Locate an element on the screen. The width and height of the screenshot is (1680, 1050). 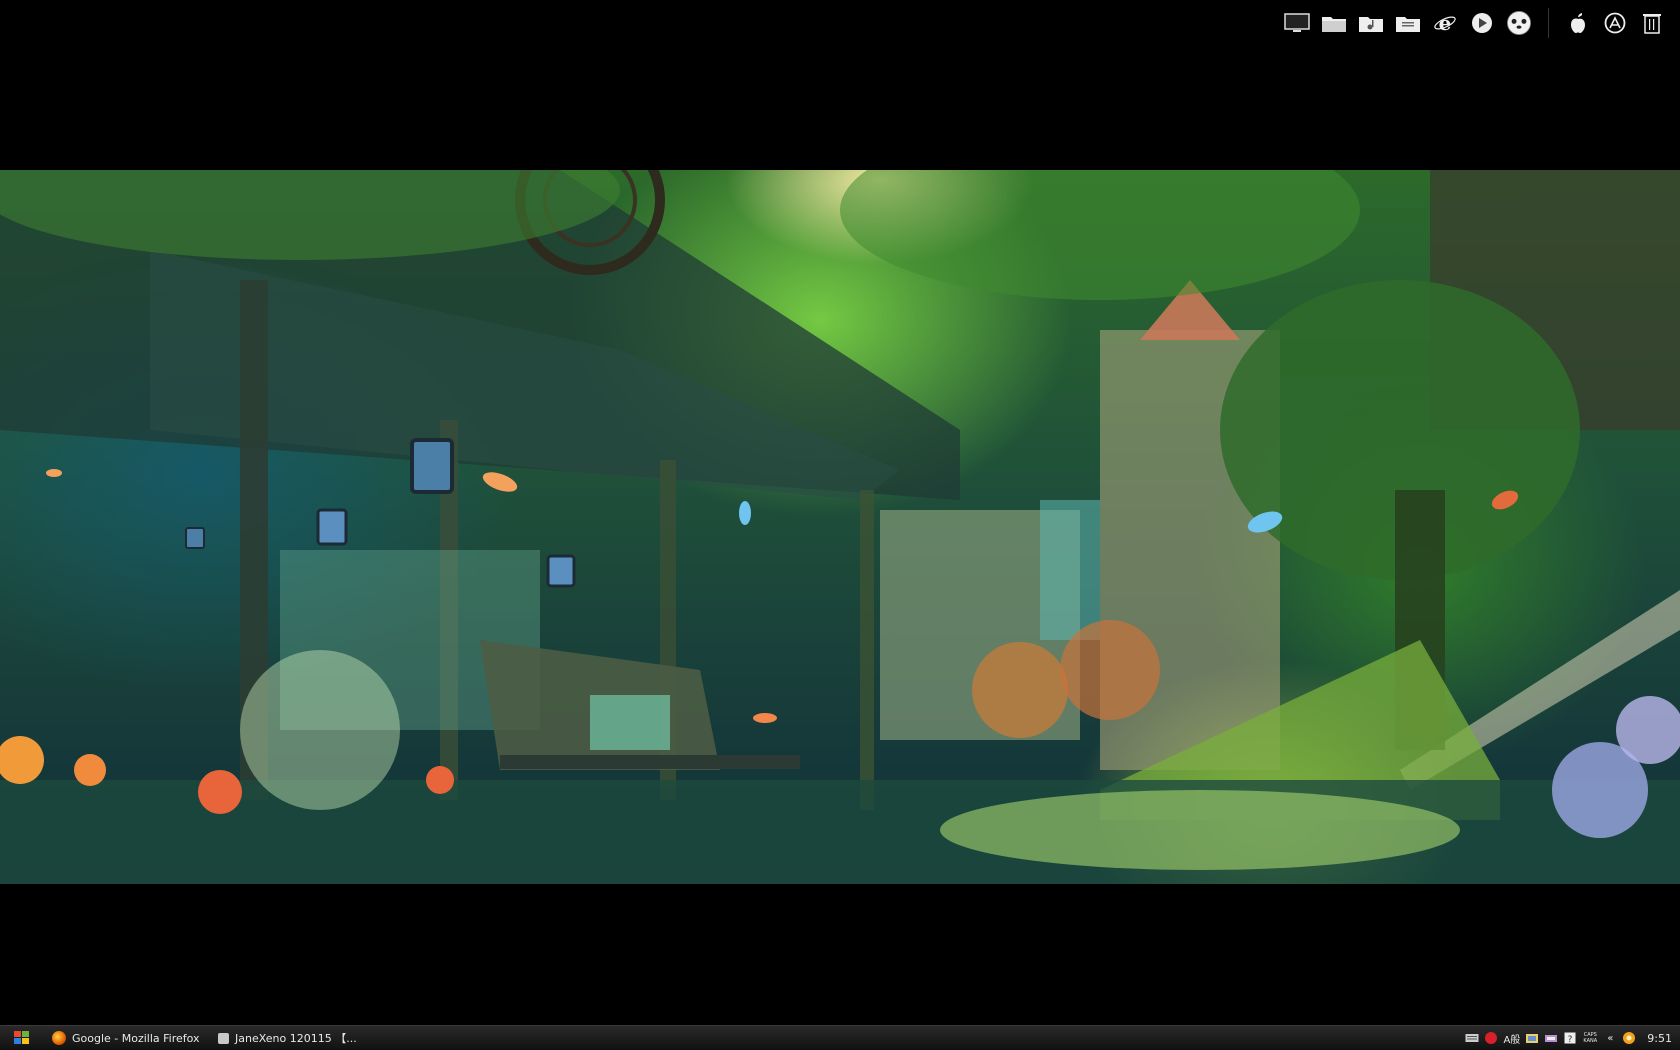
dock-separator is located at coordinates (1548, 23).